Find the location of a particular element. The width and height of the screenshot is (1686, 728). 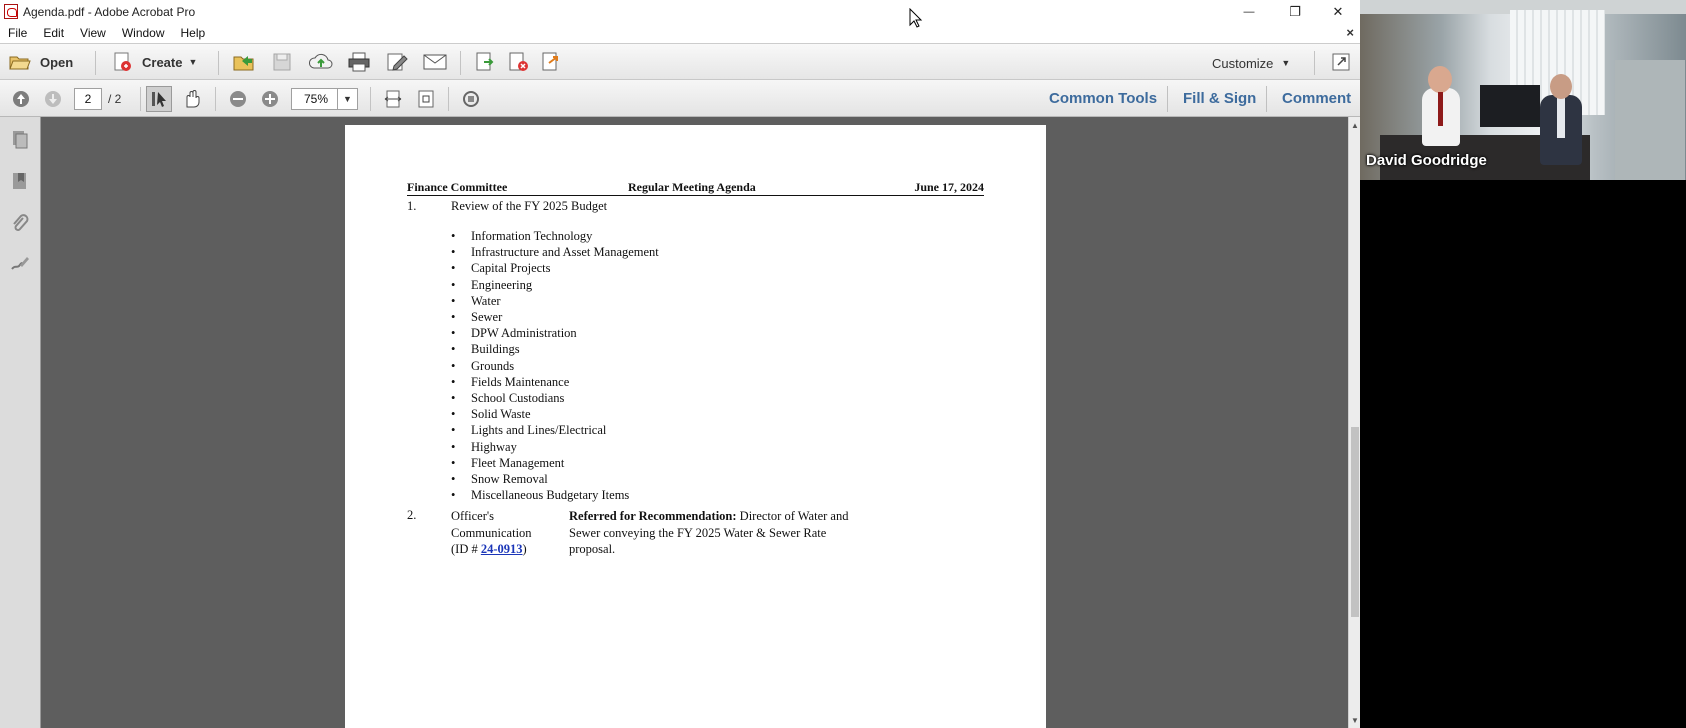

select-tool-button is located at coordinates (159, 99).